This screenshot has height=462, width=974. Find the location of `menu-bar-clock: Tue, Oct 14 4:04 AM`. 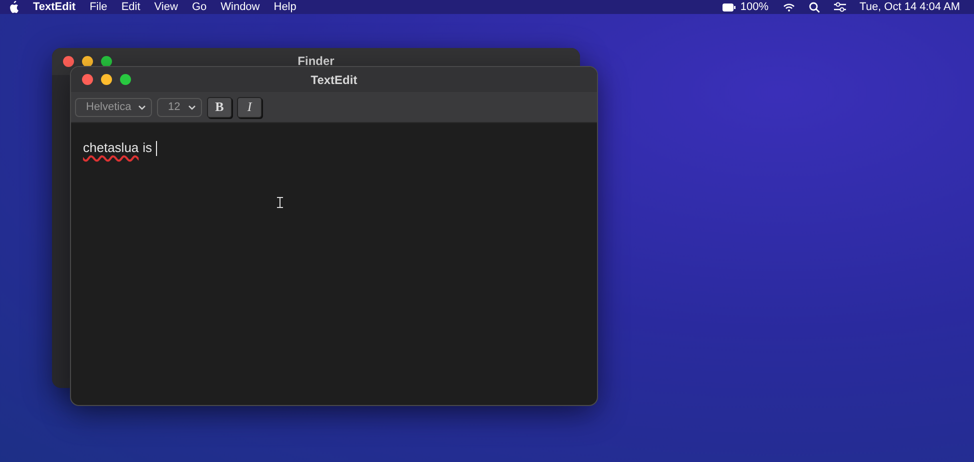

menu-bar-clock: Tue, Oct 14 4:04 AM is located at coordinates (910, 7).